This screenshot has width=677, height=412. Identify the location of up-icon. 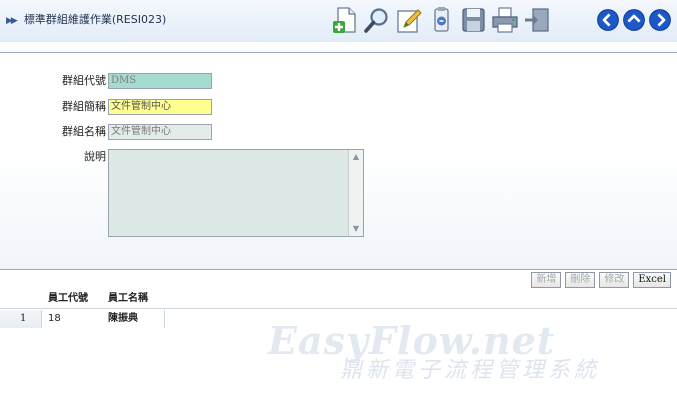
(634, 20).